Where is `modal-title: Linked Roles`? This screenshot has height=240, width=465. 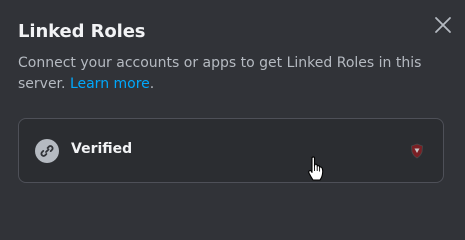 modal-title: Linked Roles is located at coordinates (82, 31).